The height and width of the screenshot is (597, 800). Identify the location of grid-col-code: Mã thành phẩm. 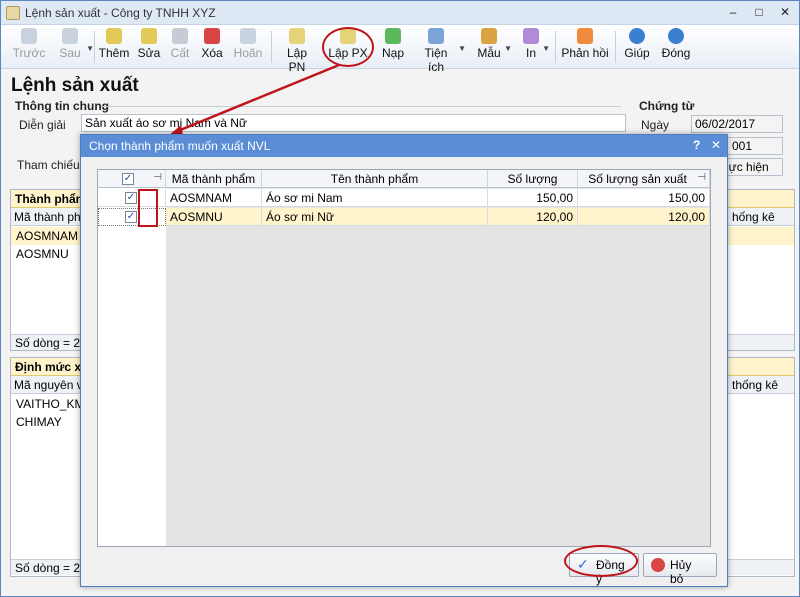
(214, 179).